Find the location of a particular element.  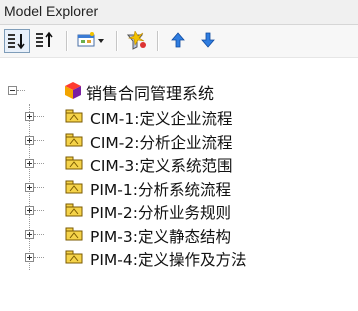

tree-child-label: PIM-4:定义操作及方法 is located at coordinates (168, 260).